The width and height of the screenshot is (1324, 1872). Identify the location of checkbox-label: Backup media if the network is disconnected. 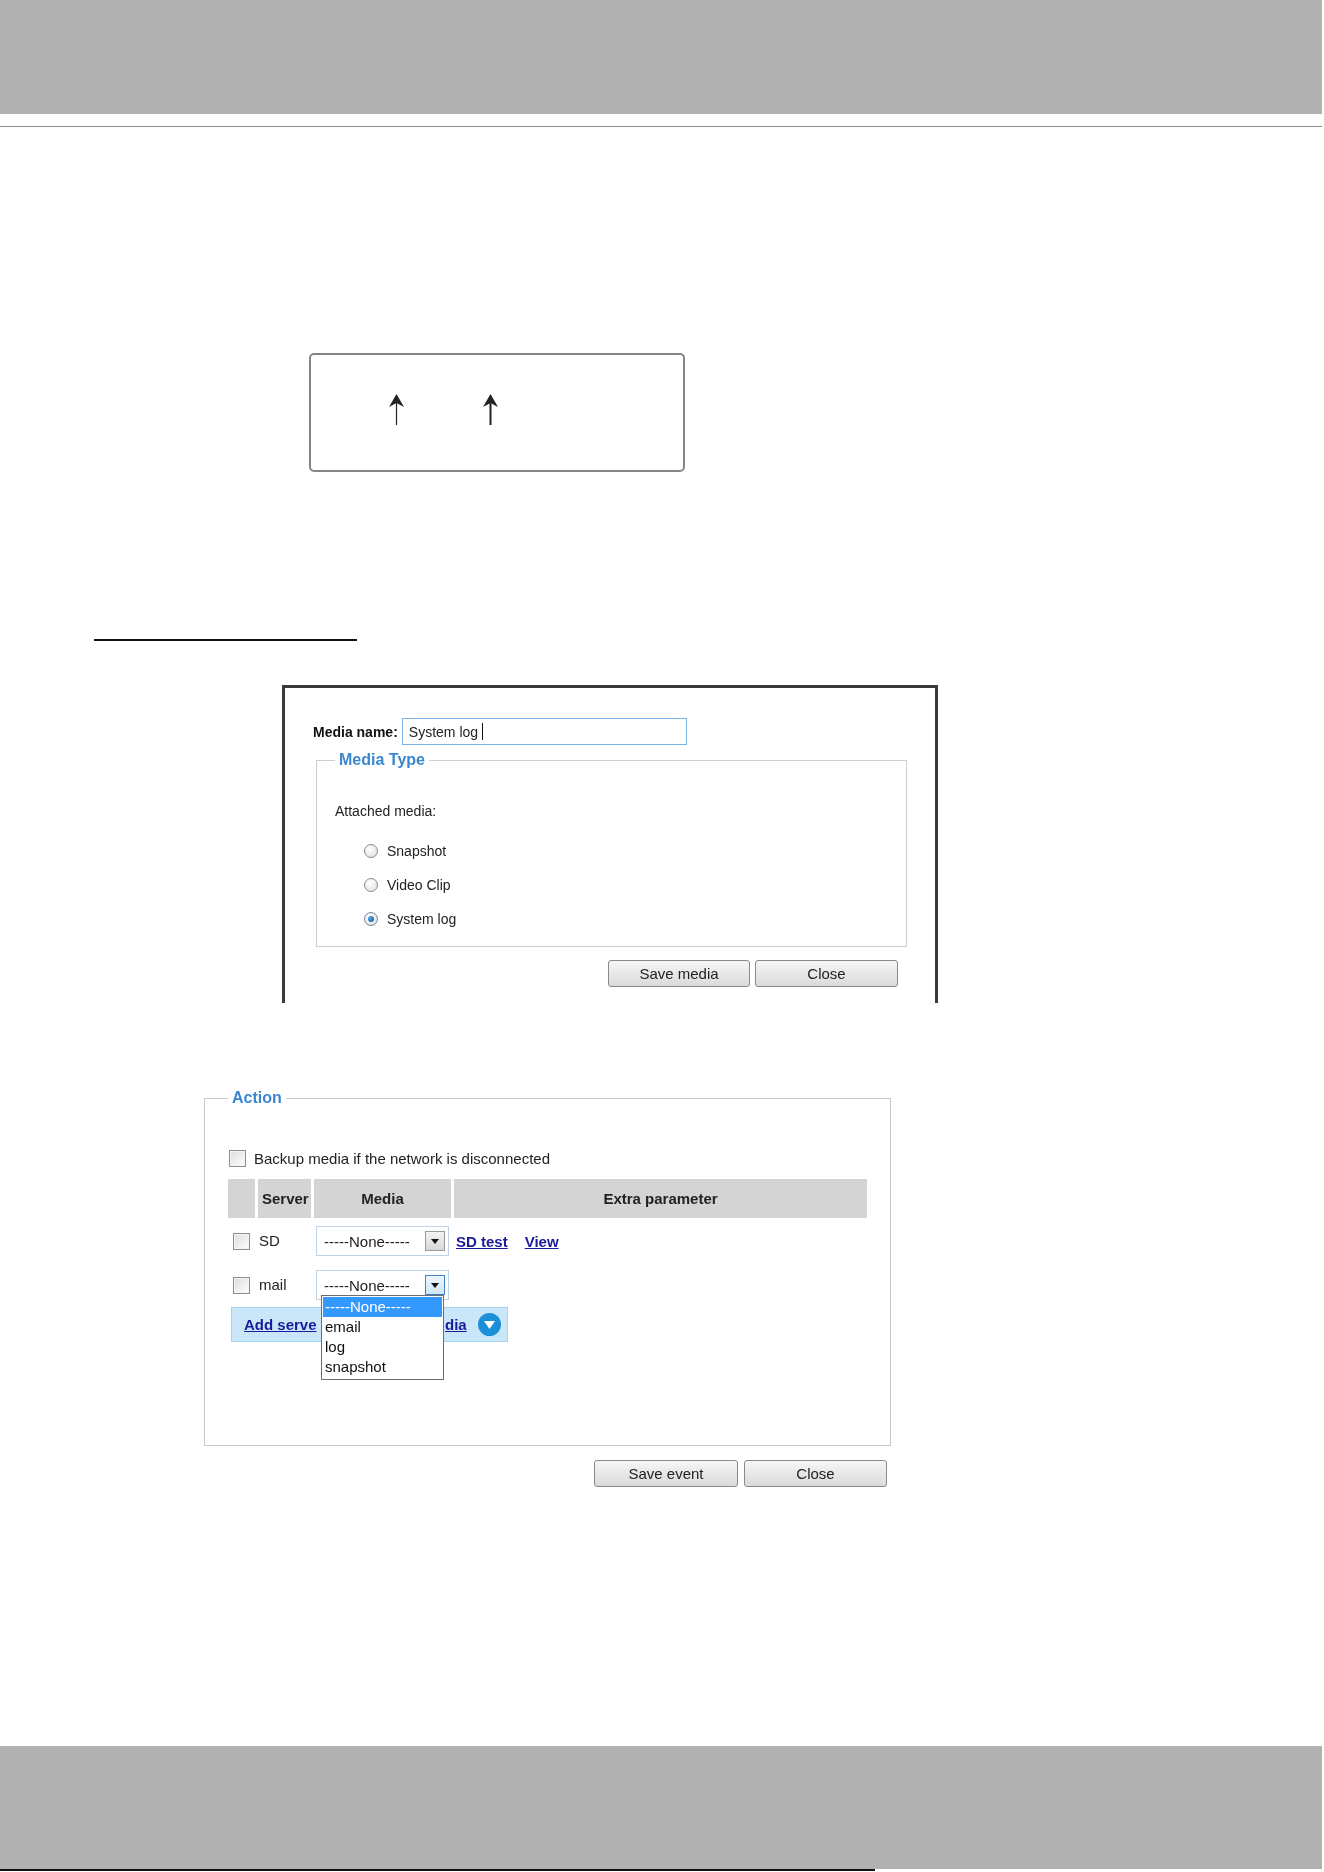
(402, 1158).